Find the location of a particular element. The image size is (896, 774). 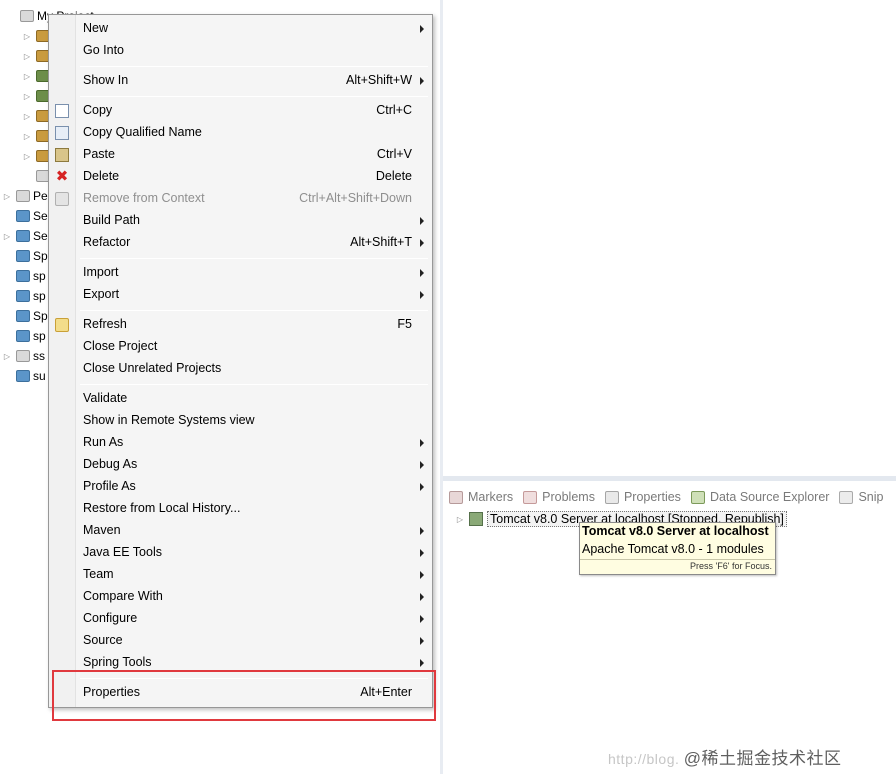

project-label: Se is located at coordinates (40, 236).